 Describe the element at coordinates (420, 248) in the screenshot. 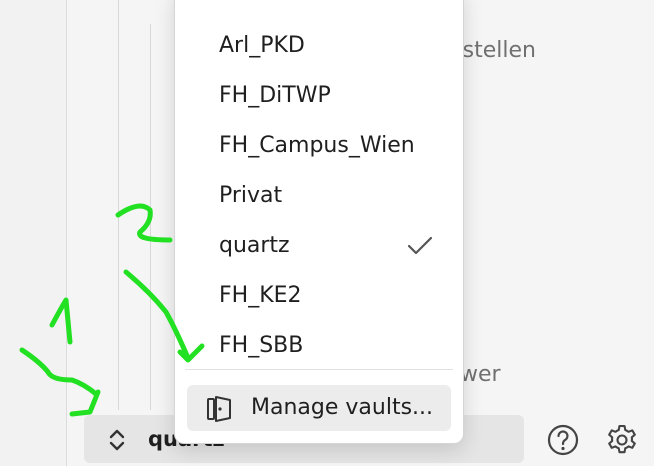

I see `checkmark-icon` at that location.